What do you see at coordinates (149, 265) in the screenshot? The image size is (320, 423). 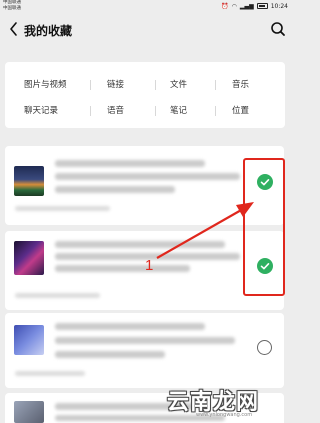 I see `annotation-step-number: 1` at bounding box center [149, 265].